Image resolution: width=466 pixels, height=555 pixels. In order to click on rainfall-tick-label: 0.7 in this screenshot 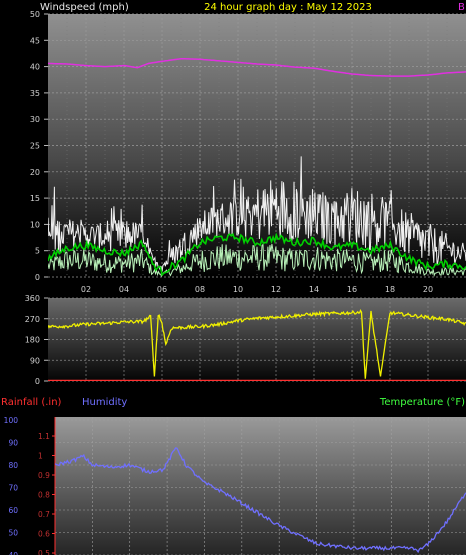, I will do `click(44, 514)`.